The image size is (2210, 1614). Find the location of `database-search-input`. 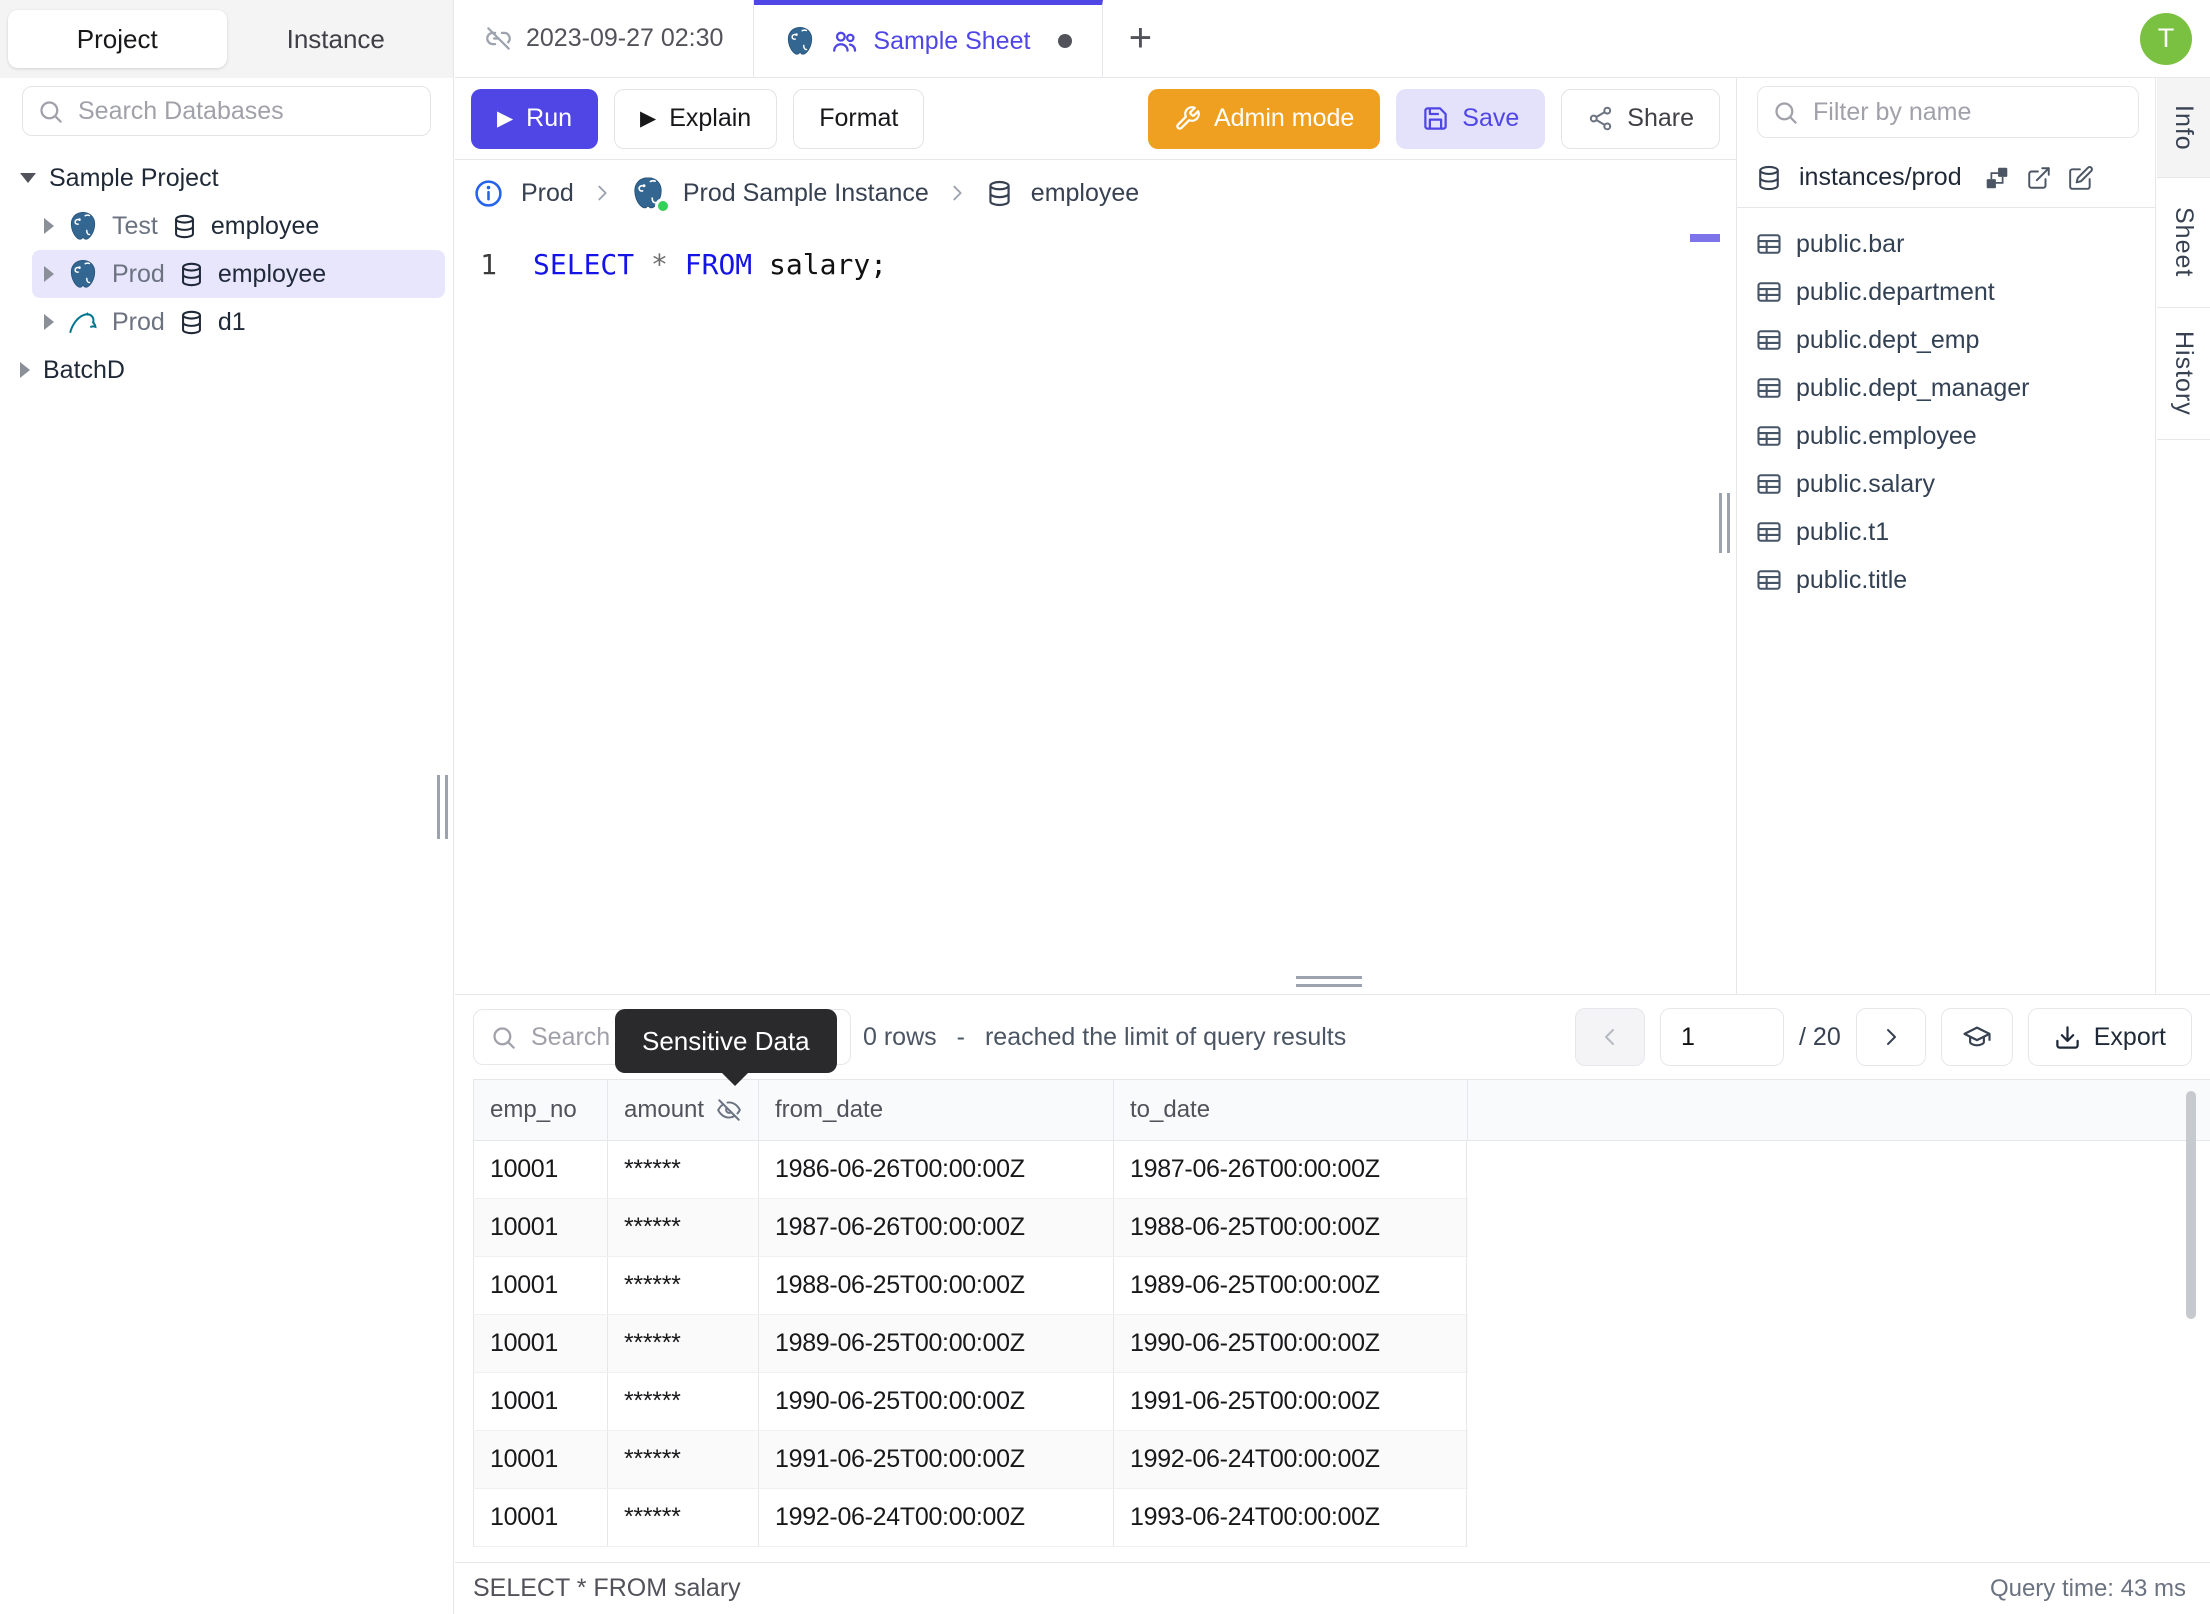

database-search-input is located at coordinates (246, 111).